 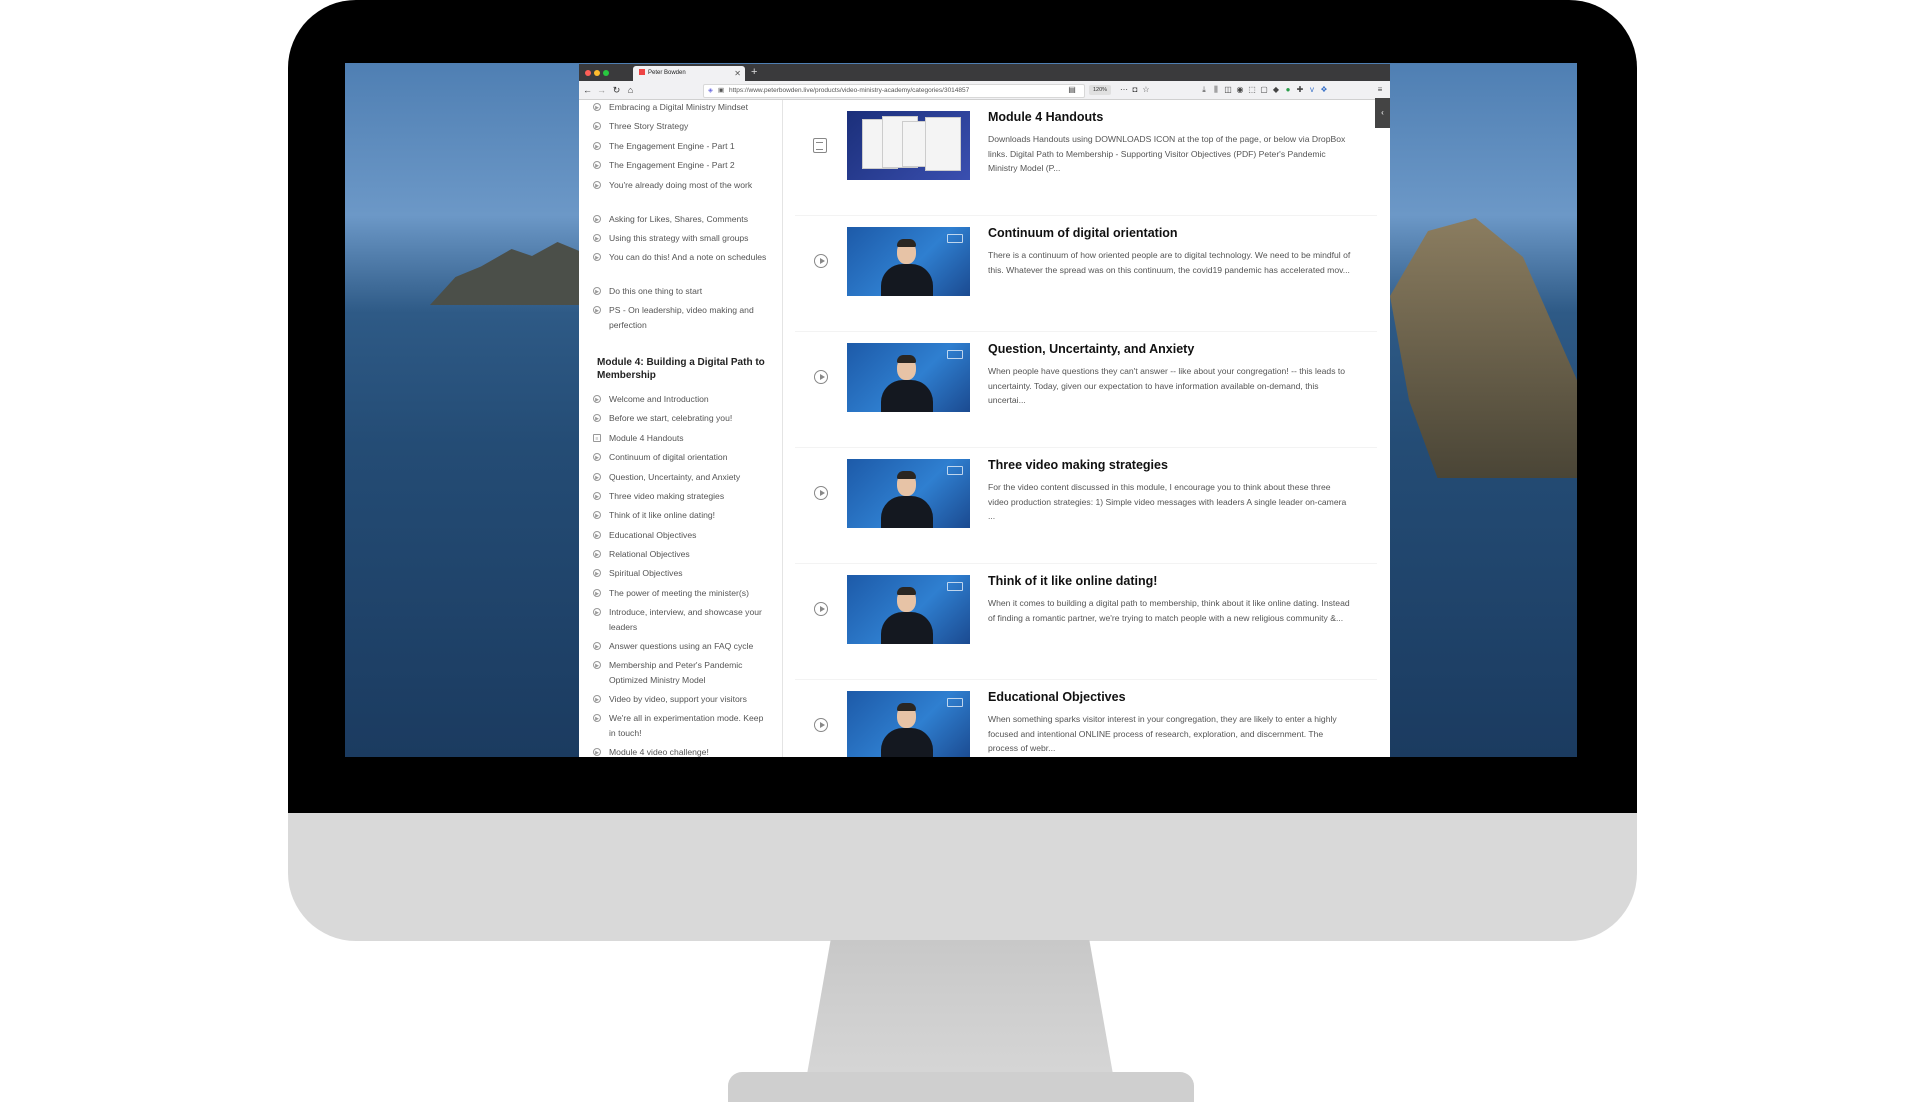 I want to click on home-icon: ⌂, so click(x=630, y=90).